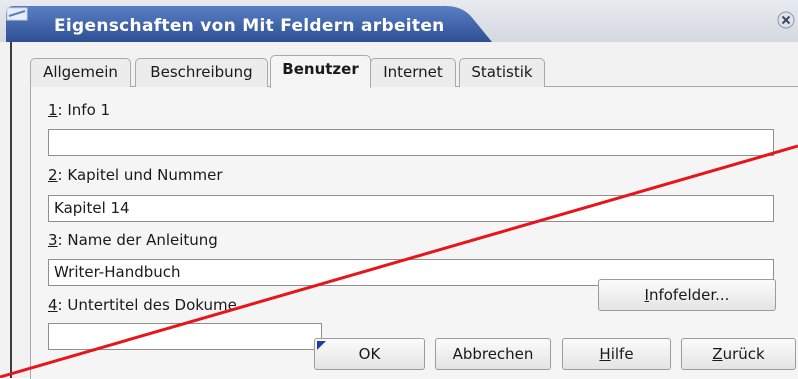 The height and width of the screenshot is (379, 798). What do you see at coordinates (413, 72) in the screenshot?
I see `tab-internet: Internet` at bounding box center [413, 72].